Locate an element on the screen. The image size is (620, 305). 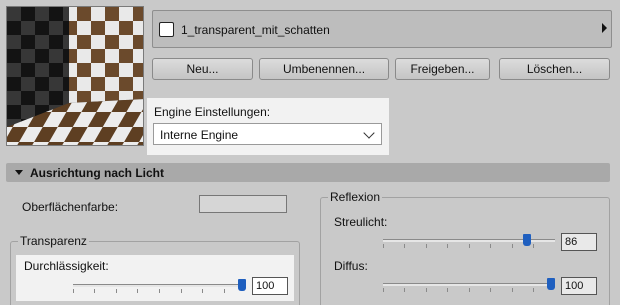
checker-room-preview is located at coordinates (75, 76).